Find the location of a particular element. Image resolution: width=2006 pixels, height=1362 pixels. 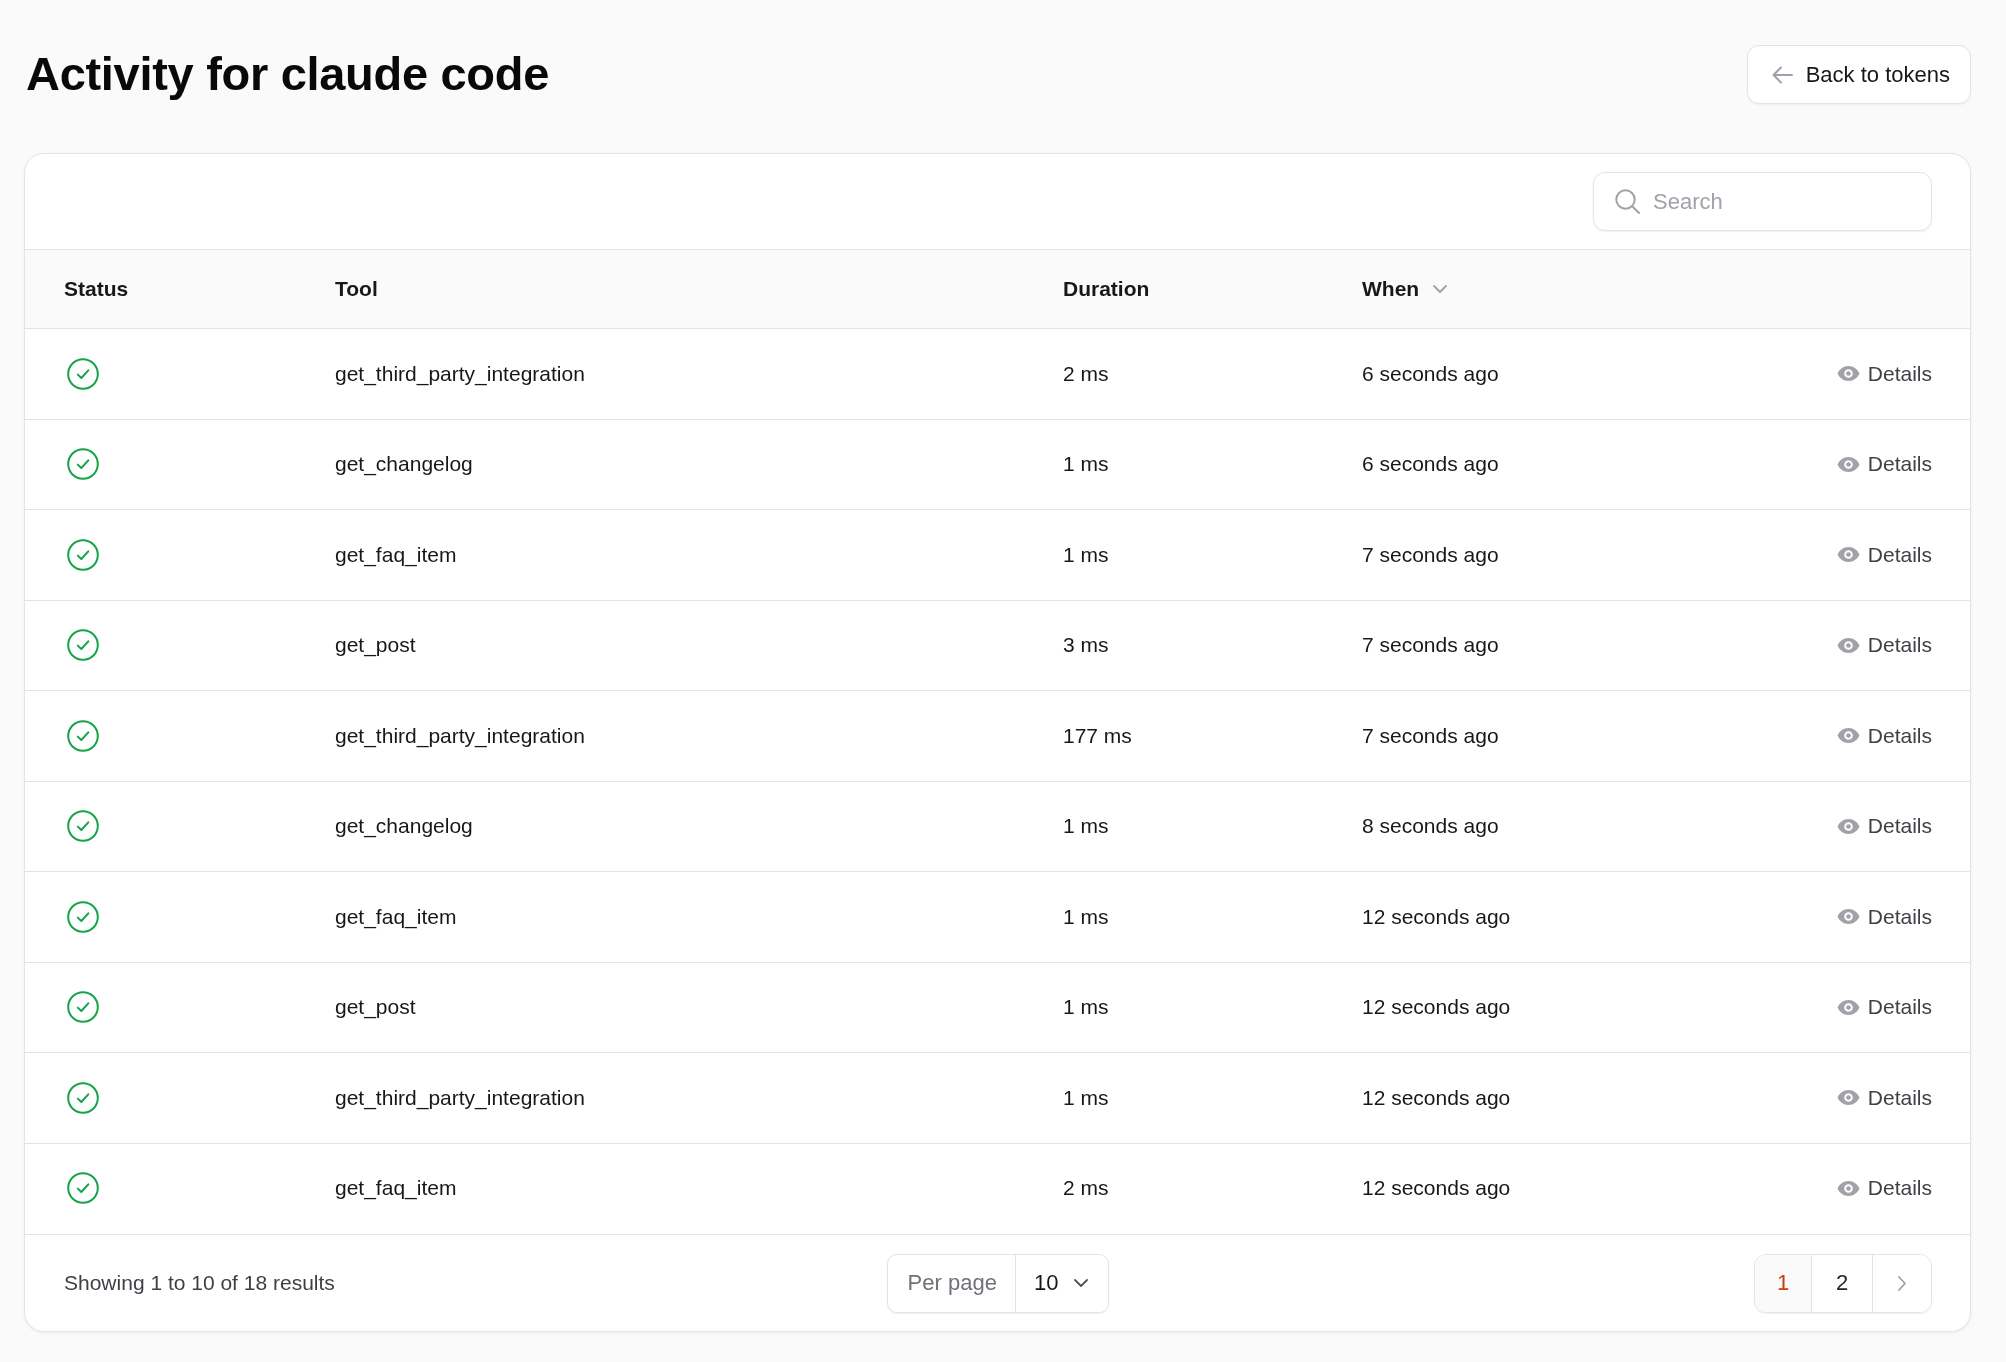

page-button: 2 is located at coordinates (1841, 1283).